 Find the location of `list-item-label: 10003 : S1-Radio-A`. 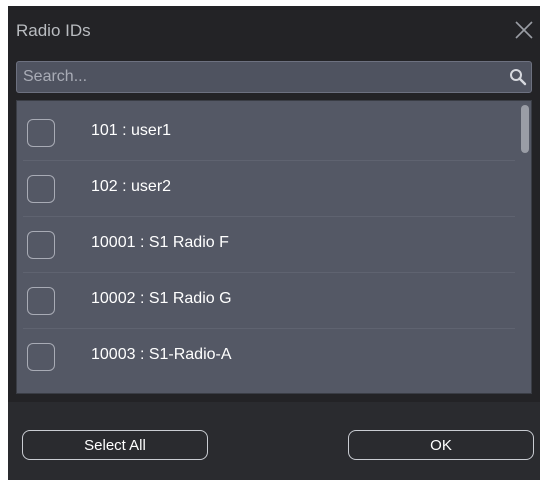

list-item-label: 10003 : S1-Radio-A is located at coordinates (161, 354).